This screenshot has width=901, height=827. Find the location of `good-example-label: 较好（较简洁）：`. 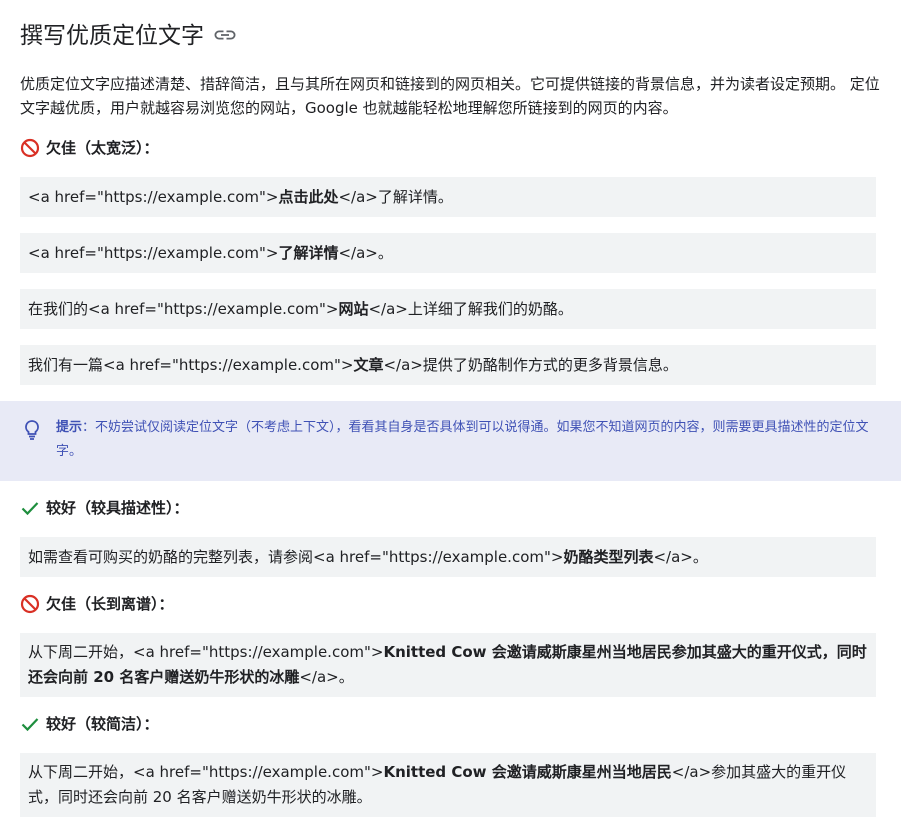

good-example-label: 较好（较简洁）： is located at coordinates (89, 723).